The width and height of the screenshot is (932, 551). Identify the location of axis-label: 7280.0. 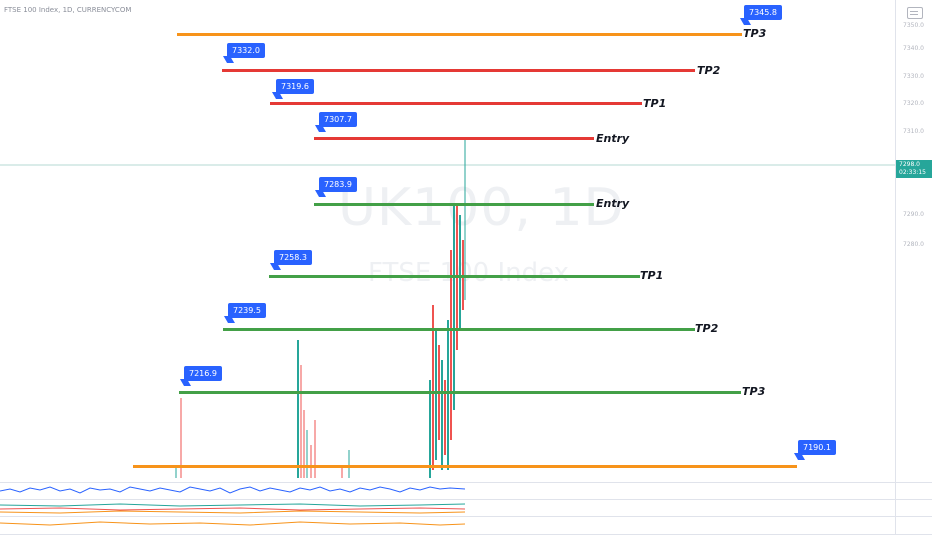
(913, 244).